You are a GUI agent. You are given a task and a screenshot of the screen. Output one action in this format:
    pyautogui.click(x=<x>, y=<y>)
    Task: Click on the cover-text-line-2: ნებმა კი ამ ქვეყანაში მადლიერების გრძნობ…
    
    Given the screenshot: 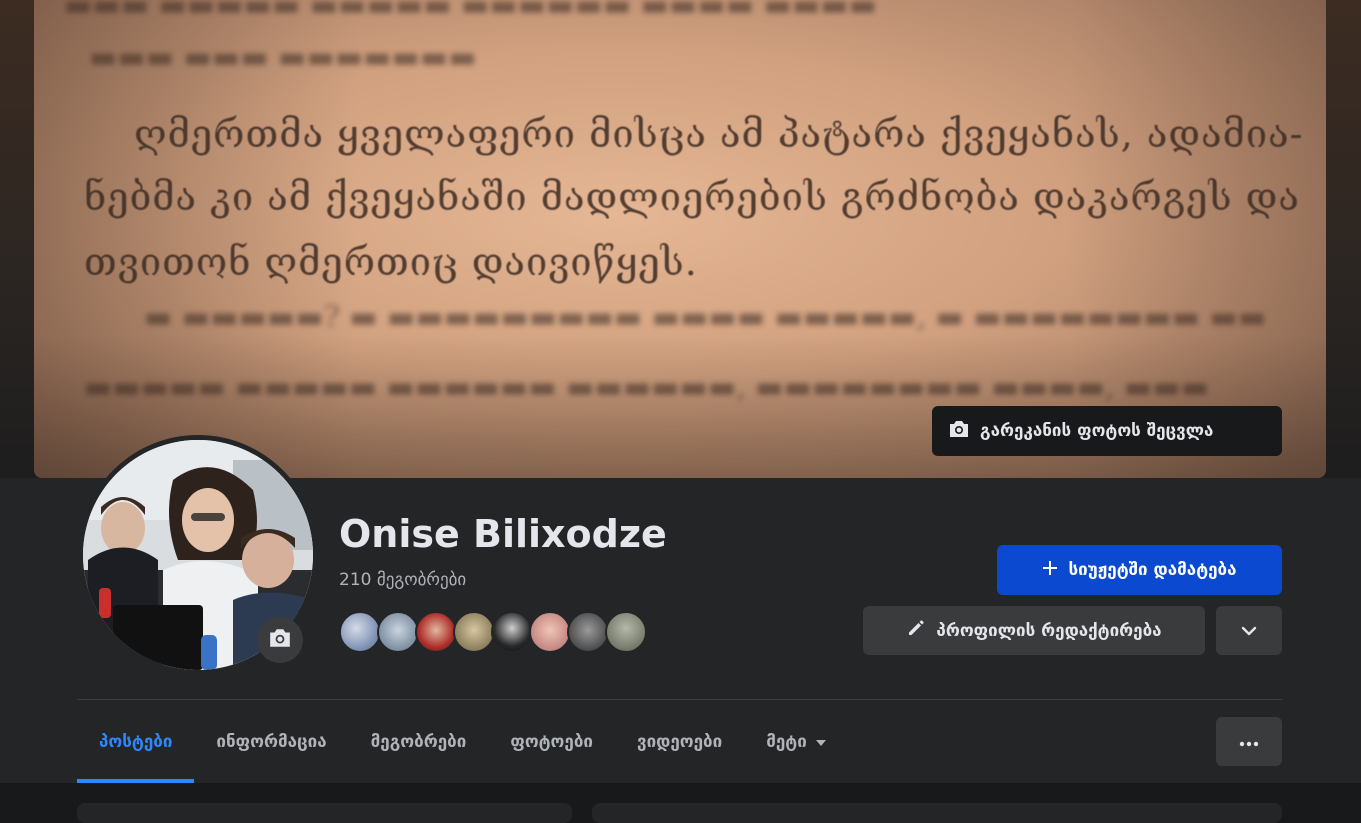 What is the action you would take?
    pyautogui.click(x=692, y=197)
    